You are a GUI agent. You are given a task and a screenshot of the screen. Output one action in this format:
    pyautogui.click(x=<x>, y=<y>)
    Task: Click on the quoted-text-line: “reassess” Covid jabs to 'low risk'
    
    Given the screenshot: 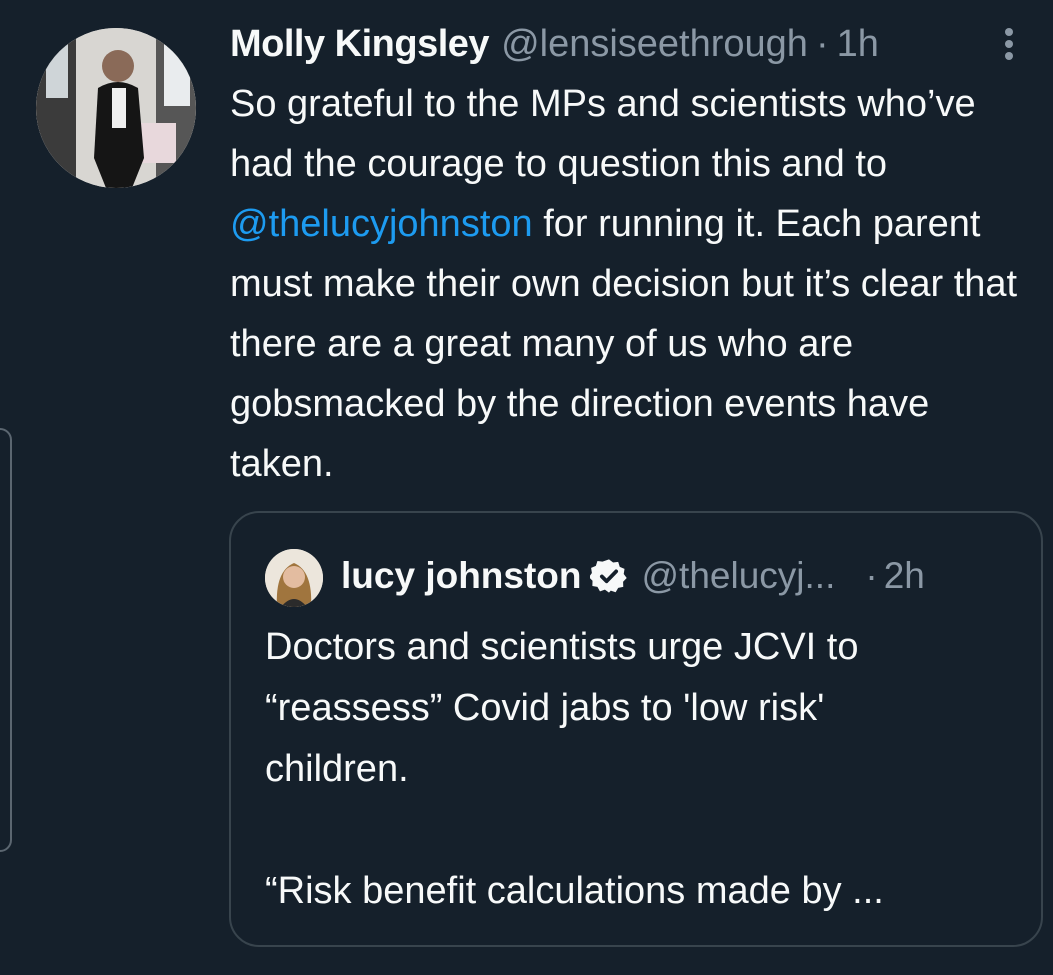 What is the action you would take?
    pyautogui.click(x=545, y=708)
    